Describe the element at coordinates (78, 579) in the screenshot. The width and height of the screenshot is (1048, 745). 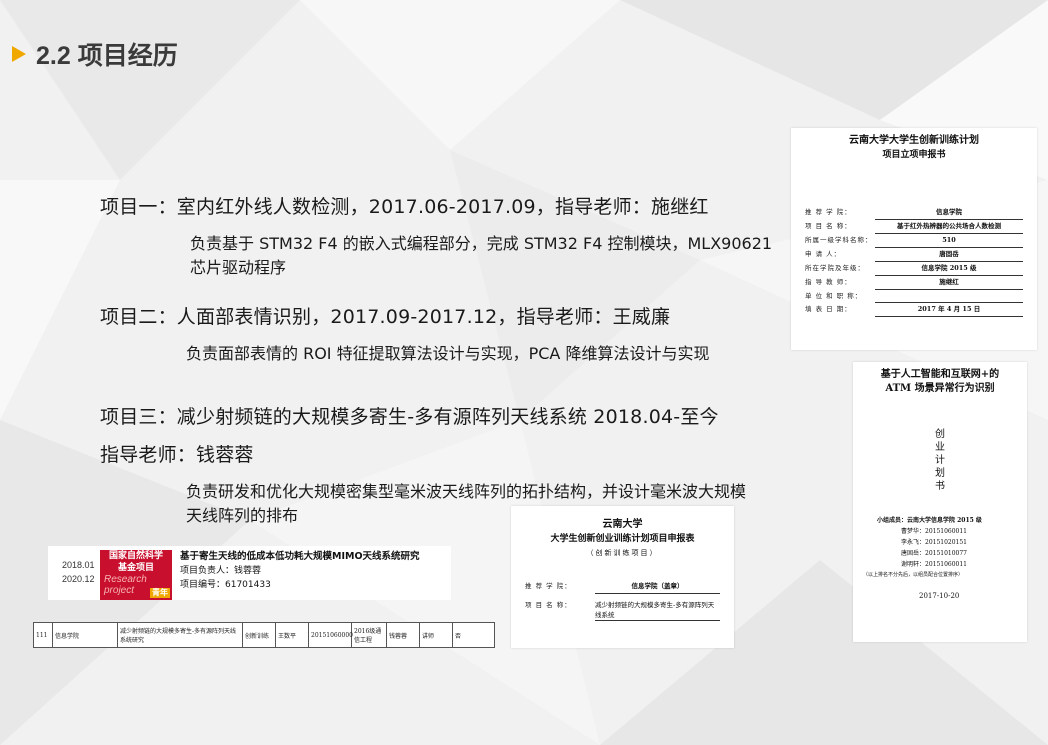
I see `banner-date-end: 2020.12` at that location.